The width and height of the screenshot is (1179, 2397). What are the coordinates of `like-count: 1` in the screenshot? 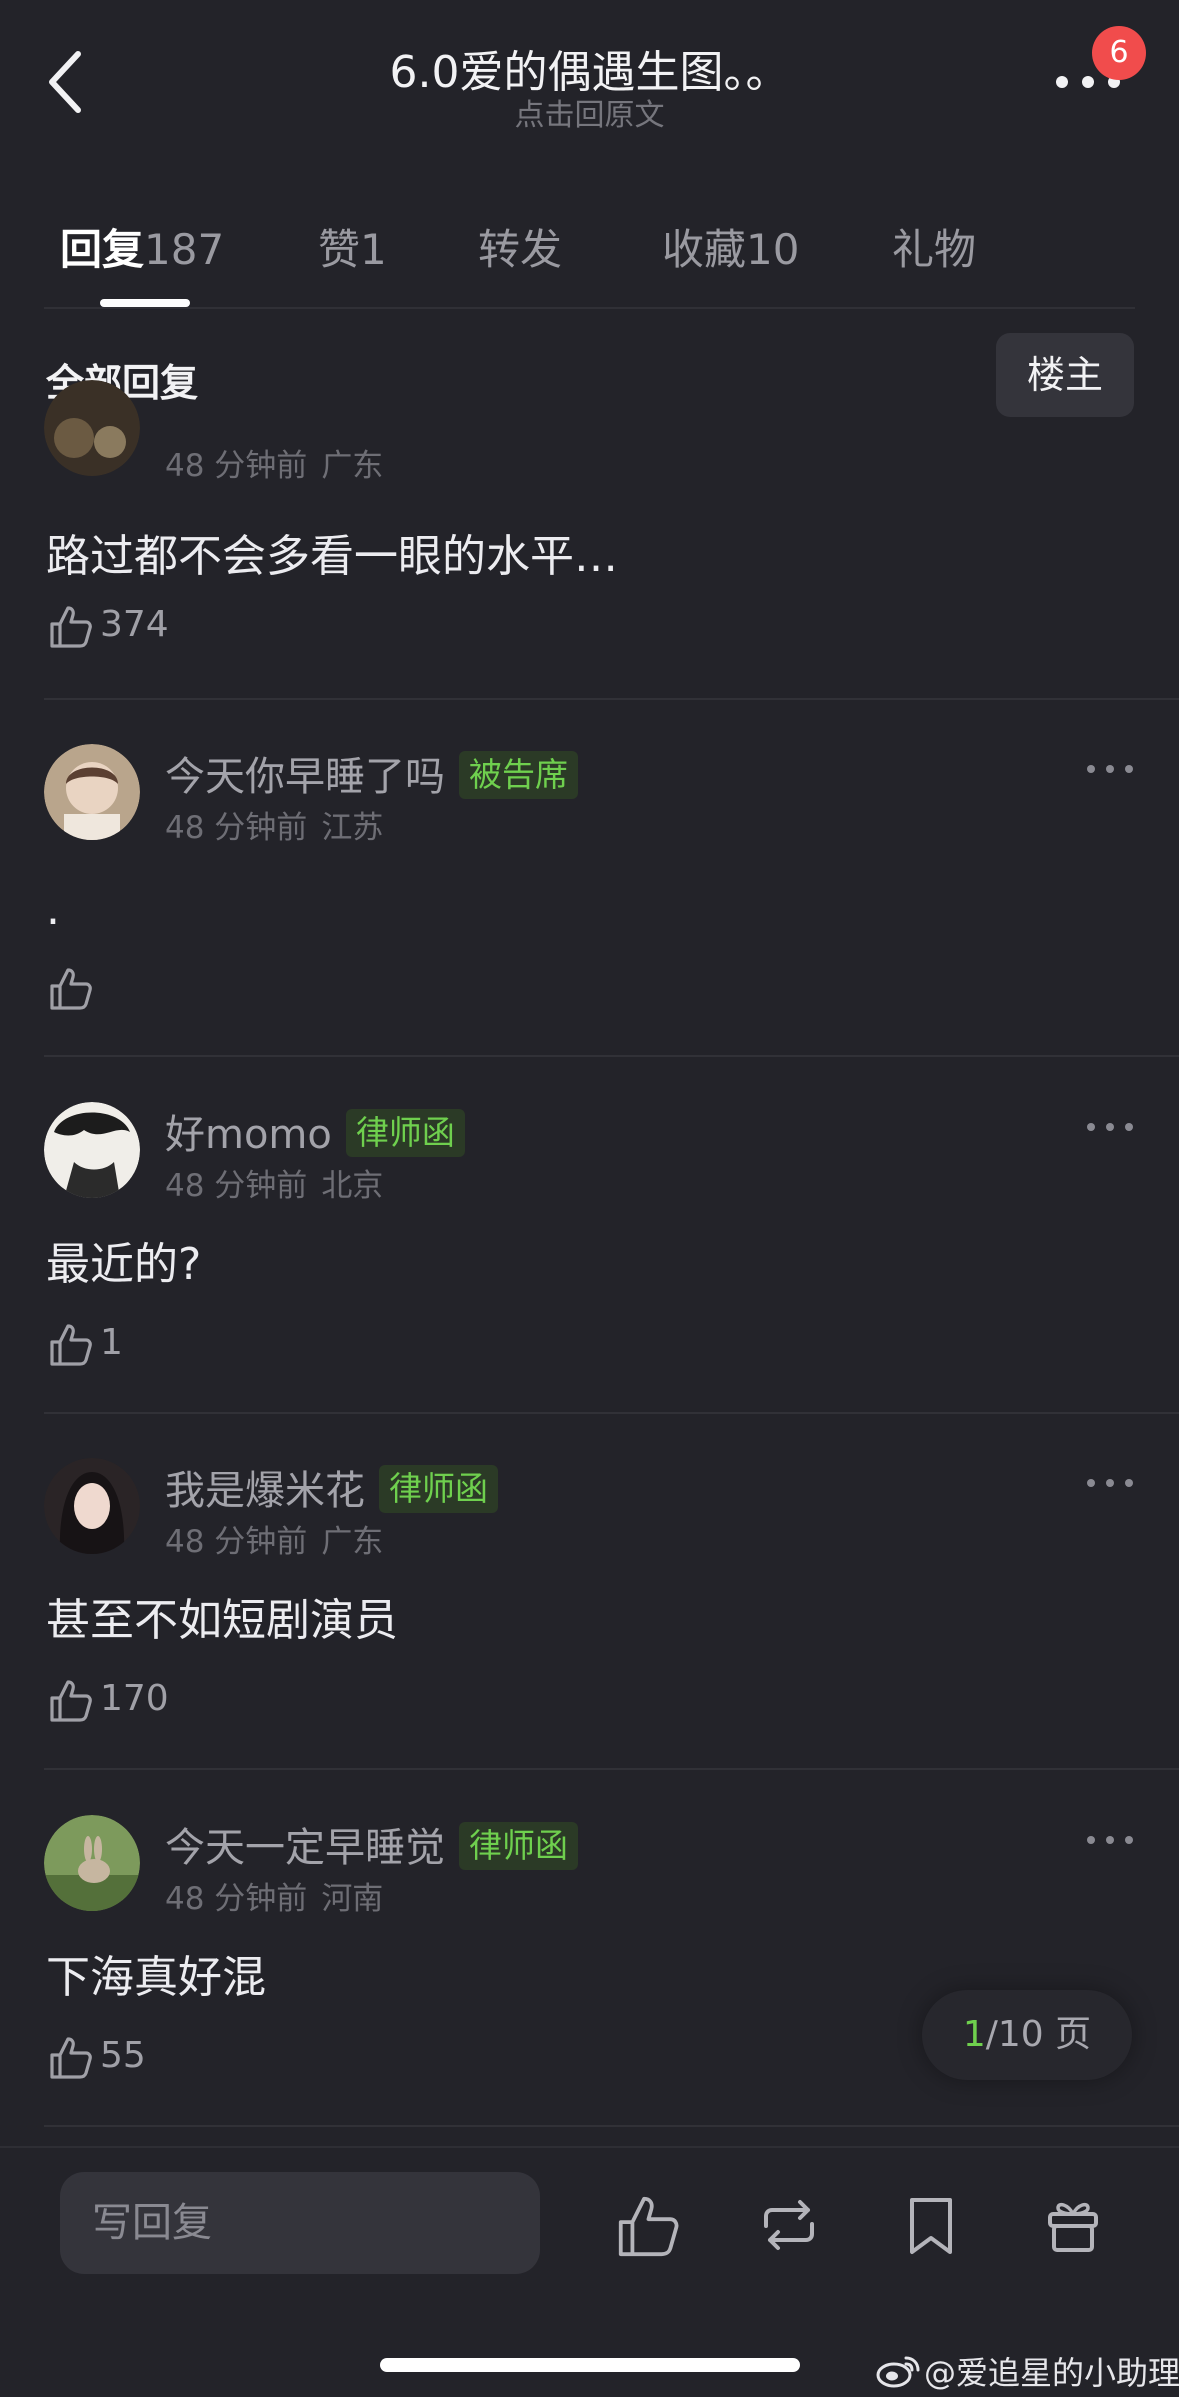 It's located at (111, 1342).